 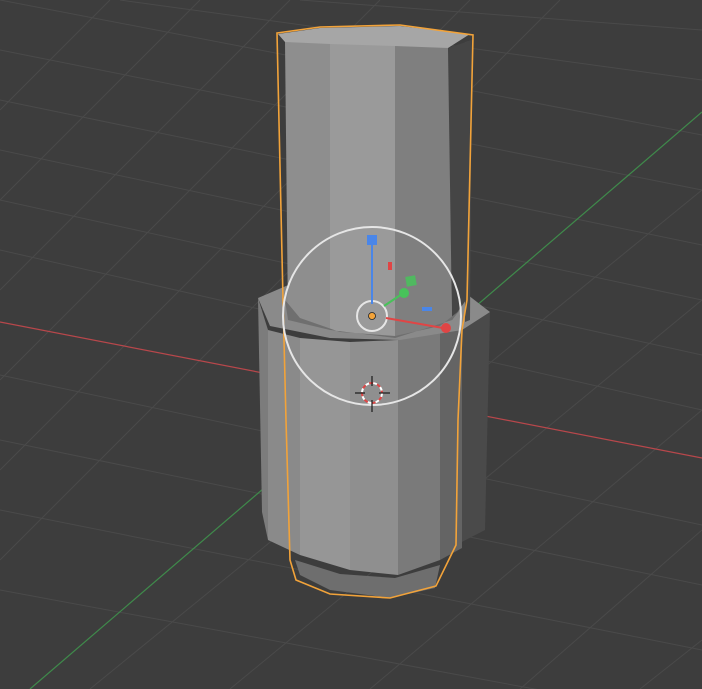 I want to click on gizmo-xz-plane-icon, so click(x=390, y=266).